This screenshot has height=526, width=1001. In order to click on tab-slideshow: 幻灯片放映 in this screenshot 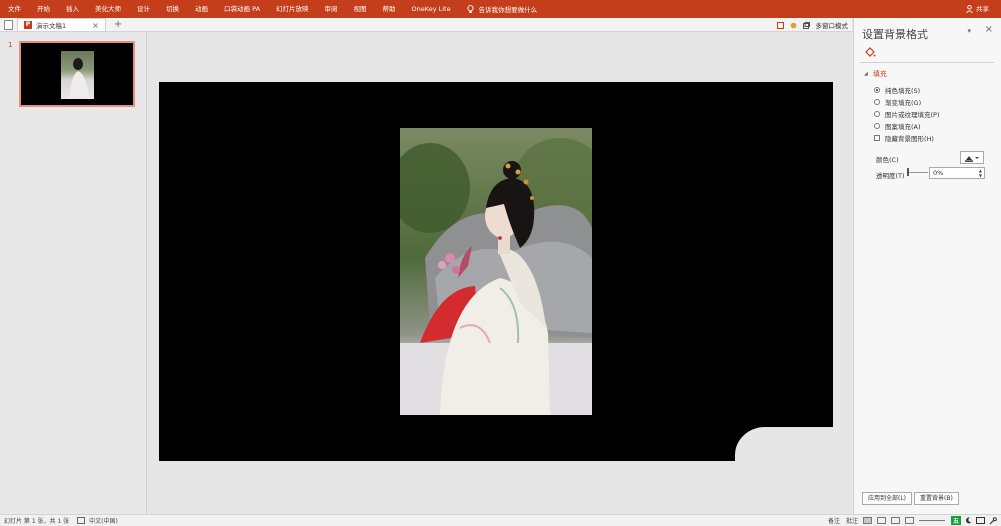, I will do `click(292, 9)`.